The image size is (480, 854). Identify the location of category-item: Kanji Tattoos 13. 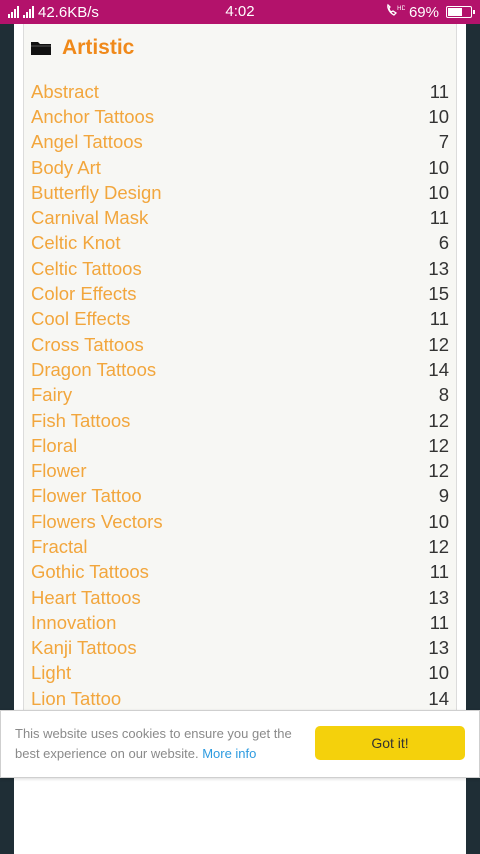
(240, 648).